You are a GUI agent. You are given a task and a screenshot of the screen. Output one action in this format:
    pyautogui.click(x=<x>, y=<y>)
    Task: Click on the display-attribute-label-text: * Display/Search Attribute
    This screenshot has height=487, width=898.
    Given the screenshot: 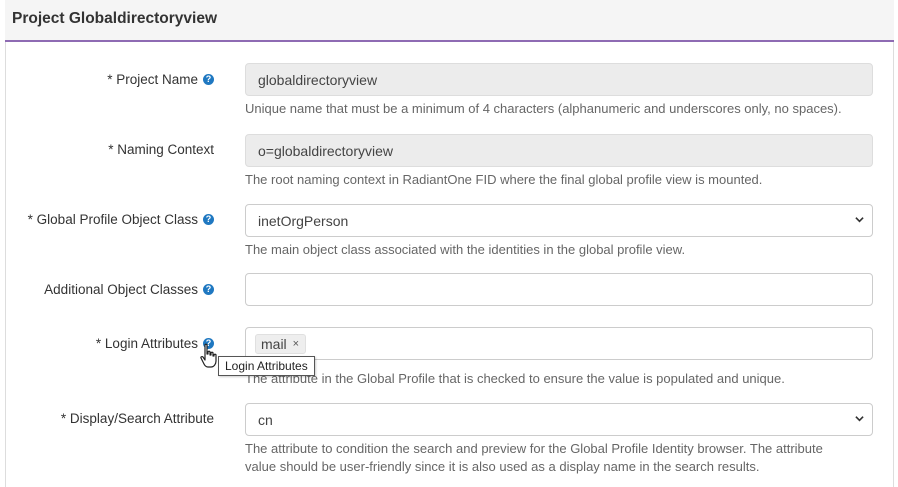 What is the action you would take?
    pyautogui.click(x=137, y=418)
    